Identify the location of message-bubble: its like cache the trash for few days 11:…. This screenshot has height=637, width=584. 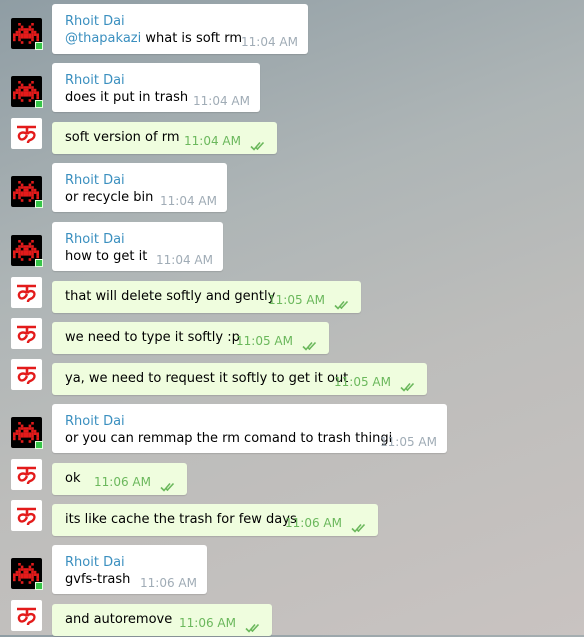
(215, 520).